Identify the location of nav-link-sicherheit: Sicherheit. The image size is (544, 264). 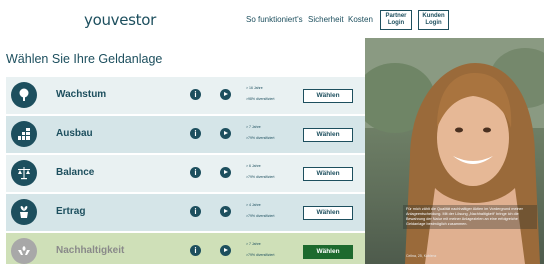
(326, 19).